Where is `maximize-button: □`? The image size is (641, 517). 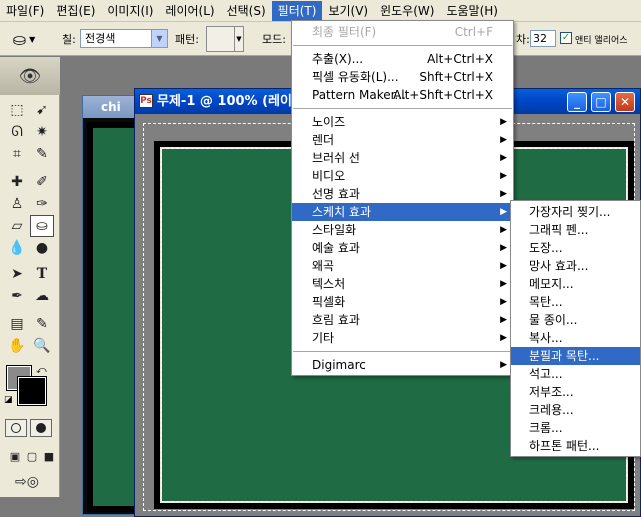 maximize-button: □ is located at coordinates (601, 102).